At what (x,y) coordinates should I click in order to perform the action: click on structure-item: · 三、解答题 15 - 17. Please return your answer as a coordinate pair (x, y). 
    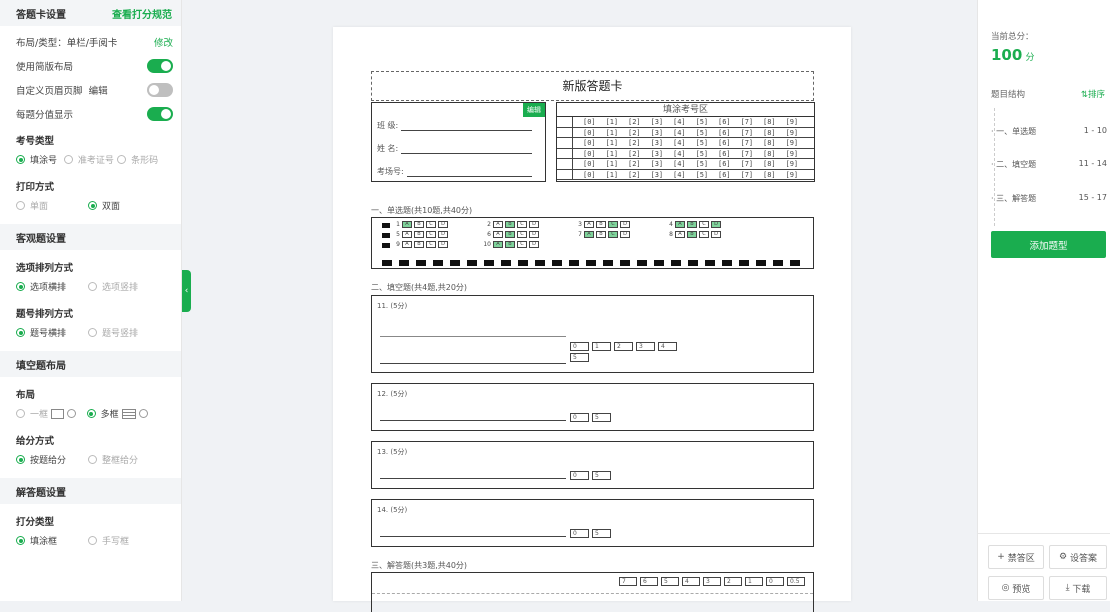
    Looking at the image, I should click on (1049, 198).